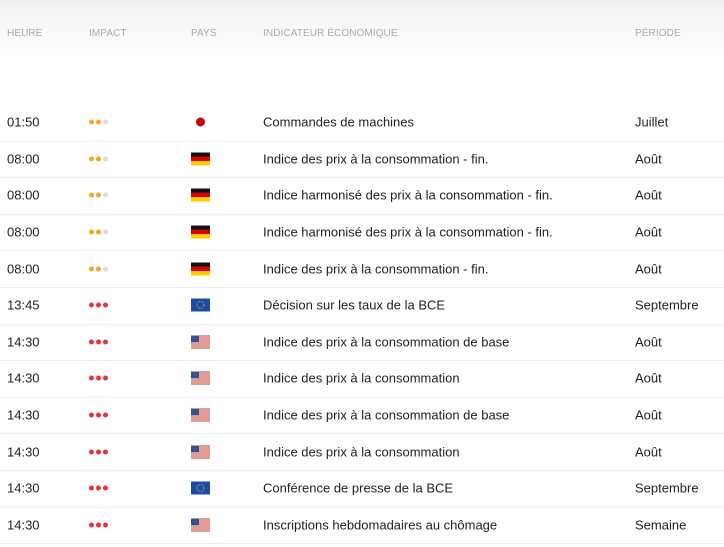 The height and width of the screenshot is (547, 724). I want to click on indicator-name: Décision sur les taux de la BCE, so click(354, 305).